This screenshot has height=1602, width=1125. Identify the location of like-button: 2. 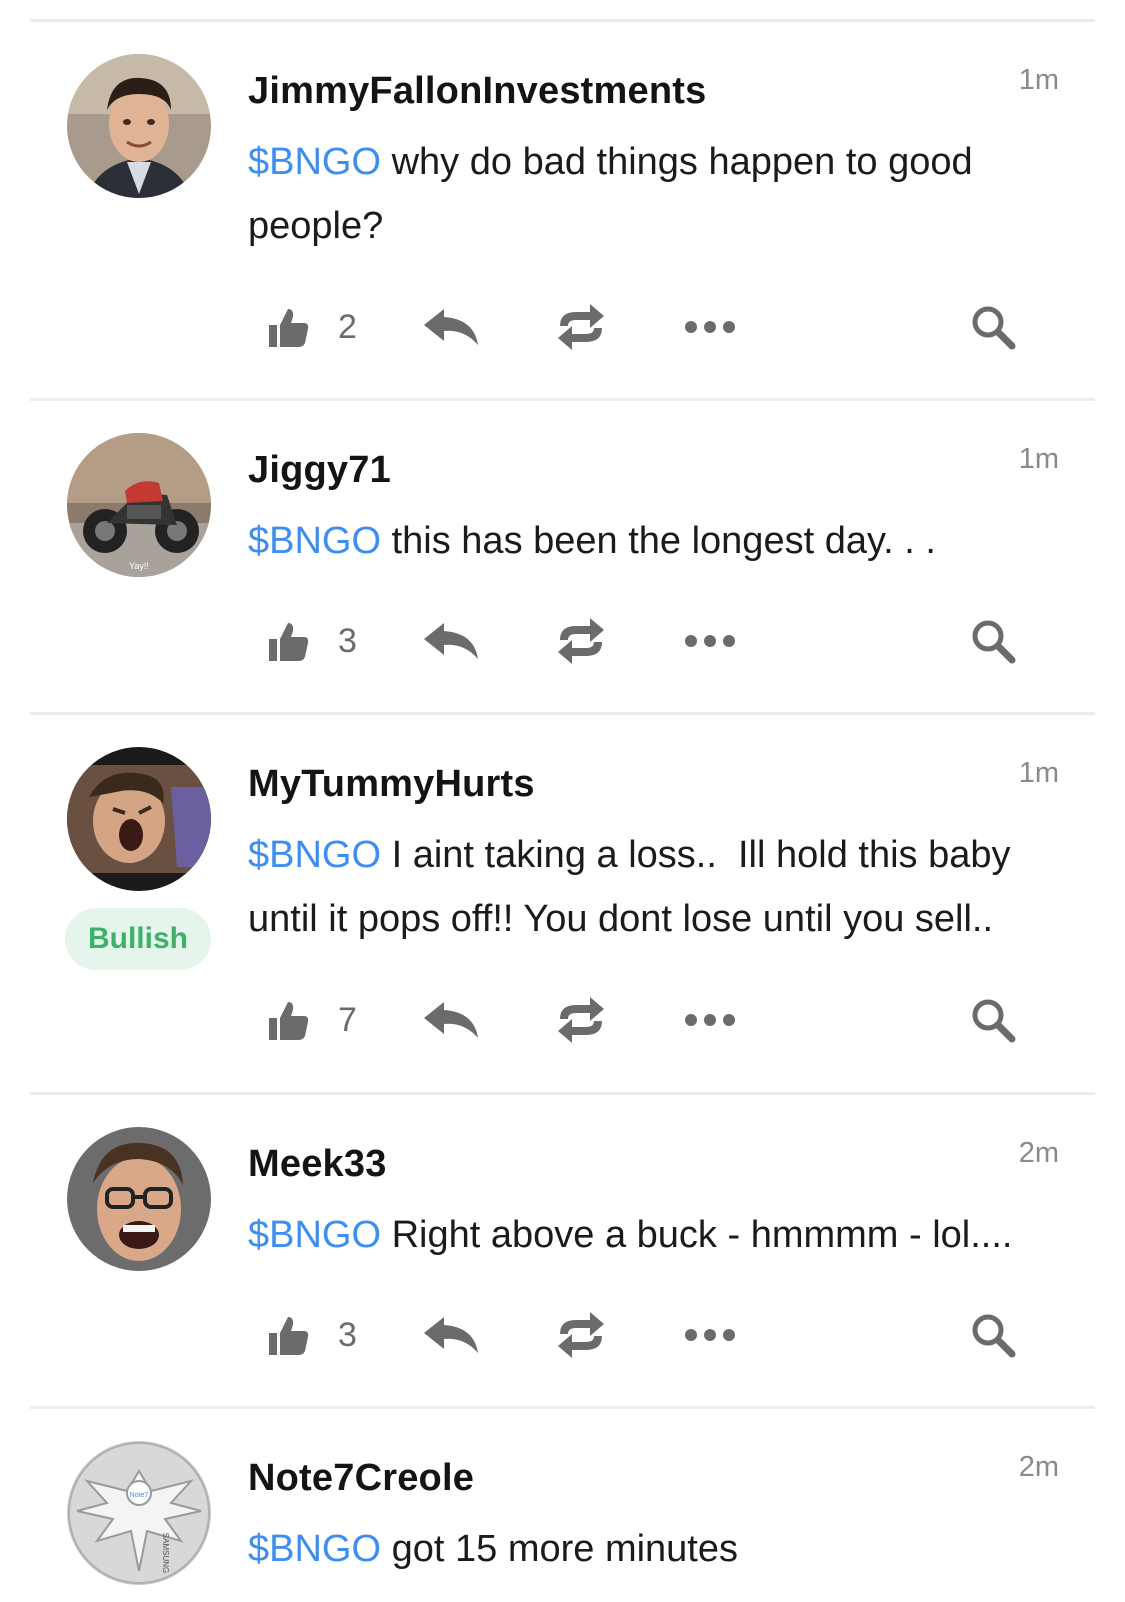
(311, 327).